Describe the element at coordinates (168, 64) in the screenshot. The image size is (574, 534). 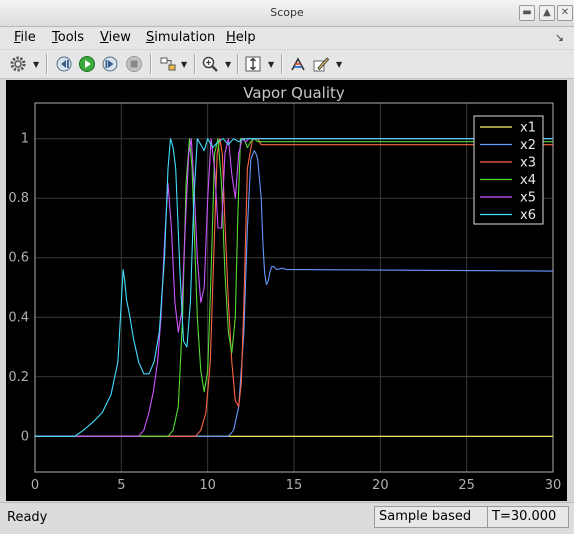
I see `highlight-block-icon` at that location.